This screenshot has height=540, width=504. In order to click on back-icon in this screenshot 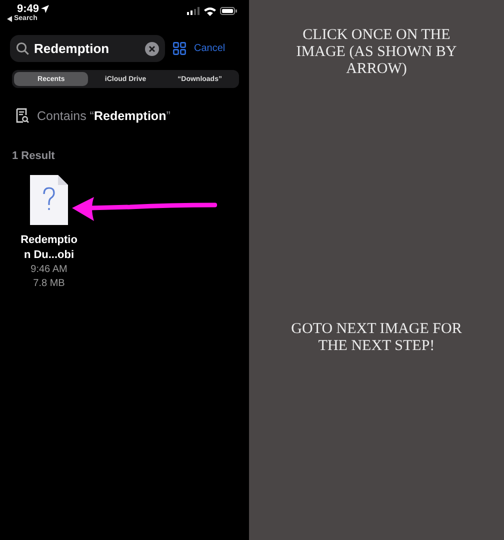, I will do `click(9, 19)`.